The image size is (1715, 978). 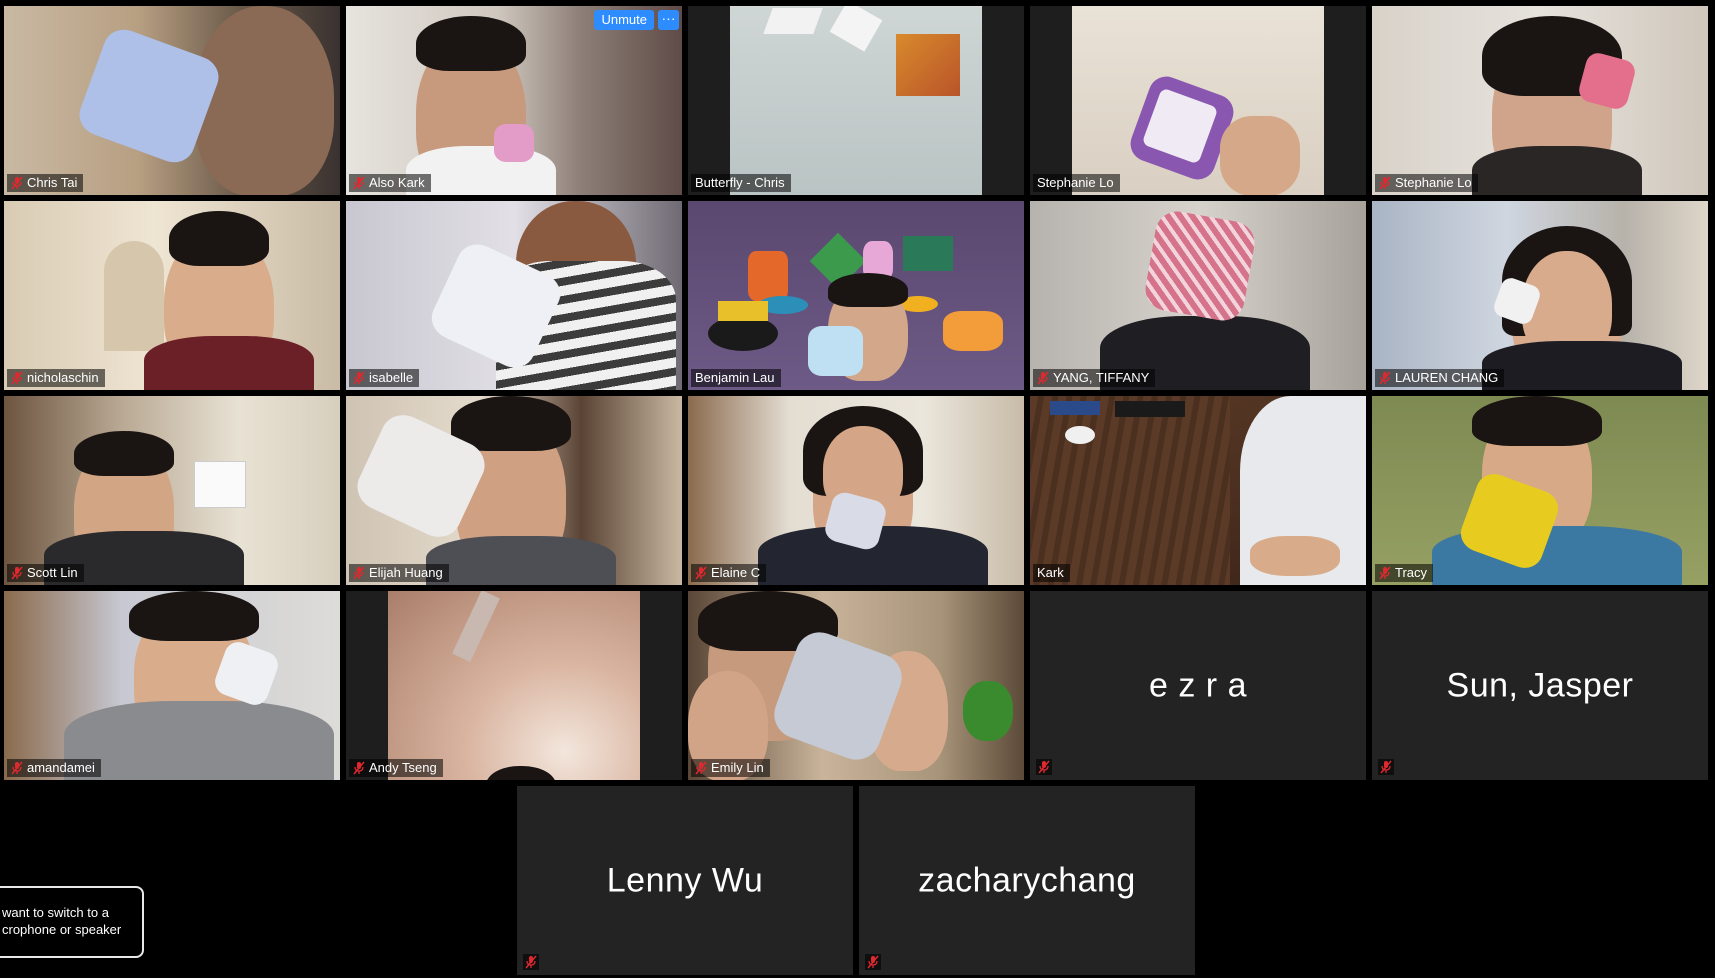 I want to click on participant-tile-no-video: zacharychang, so click(x=1027, y=880).